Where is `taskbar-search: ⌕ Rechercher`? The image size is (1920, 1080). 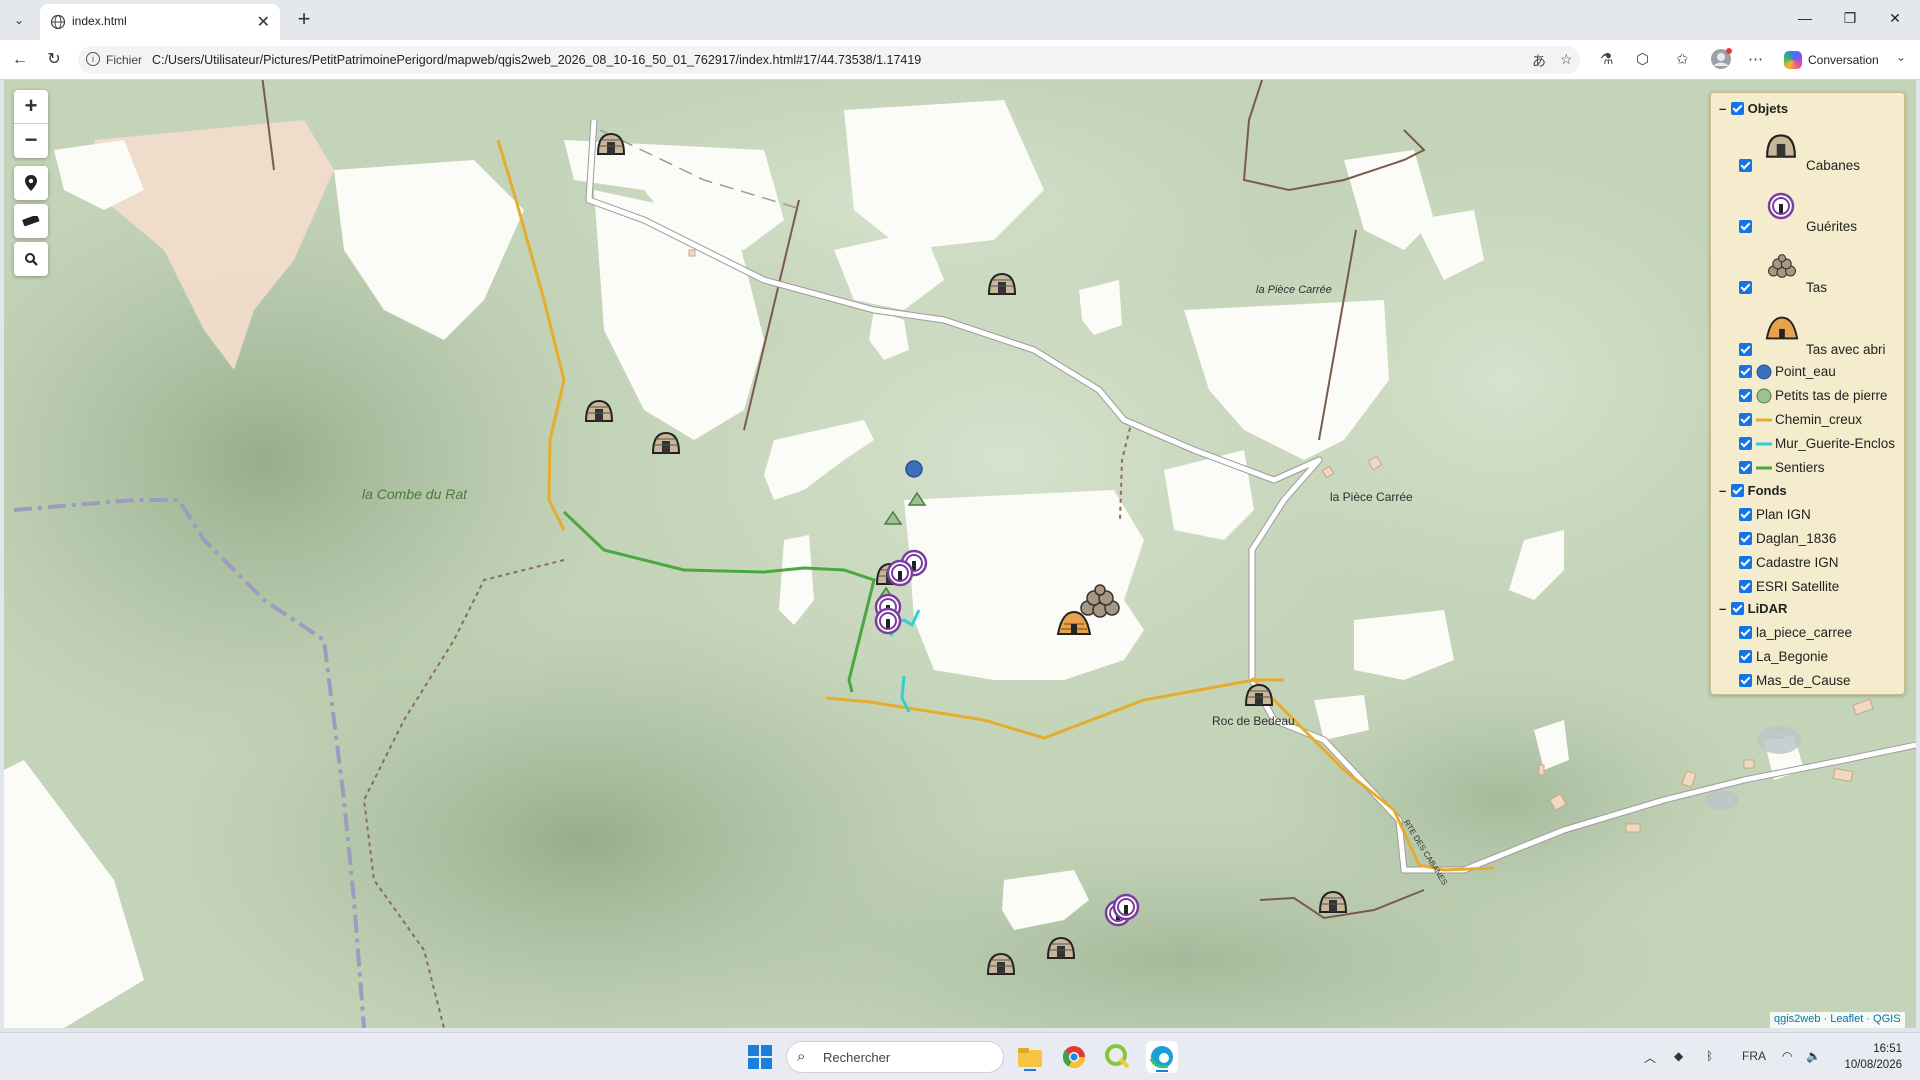
taskbar-search: ⌕ Rechercher is located at coordinates (895, 1057).